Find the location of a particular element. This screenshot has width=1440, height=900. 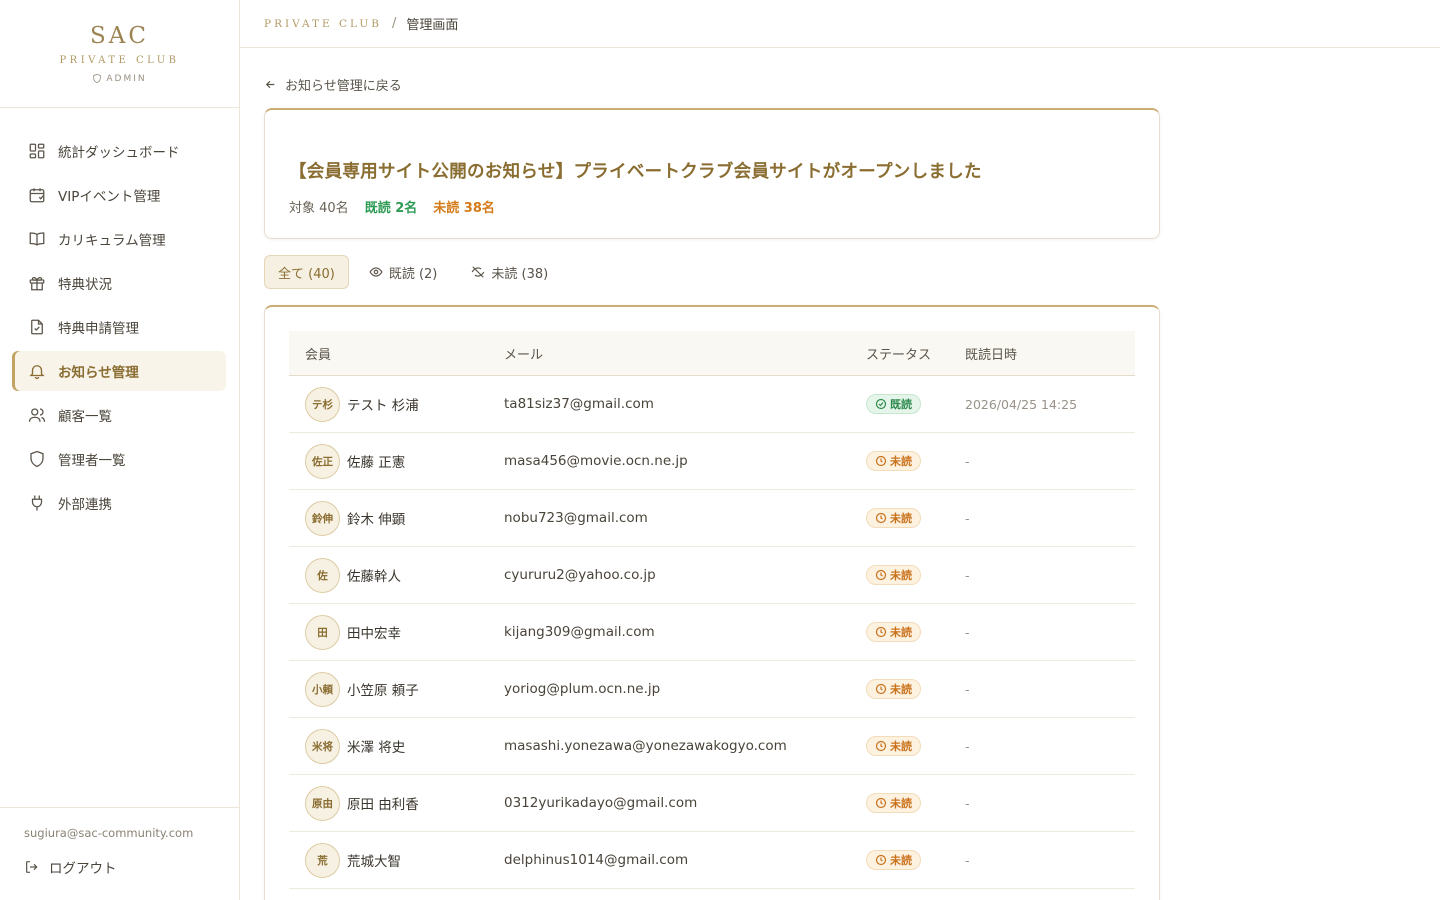

shield-icon is located at coordinates (37, 459).